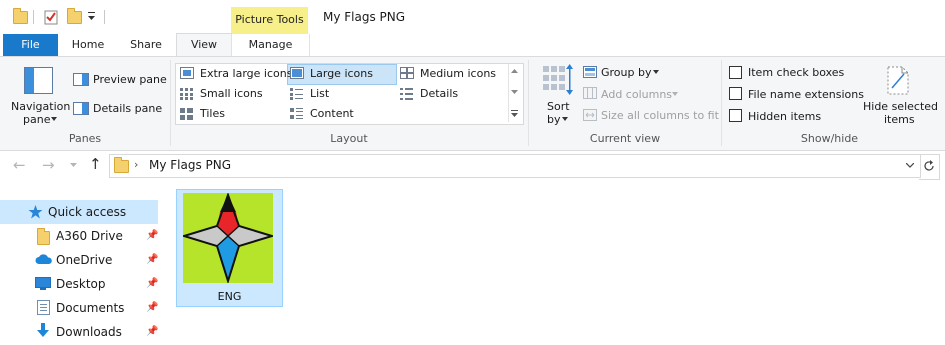 The height and width of the screenshot is (345, 945). Describe the element at coordinates (91, 17) in the screenshot. I see `customize-qat-chevron-icon` at that location.